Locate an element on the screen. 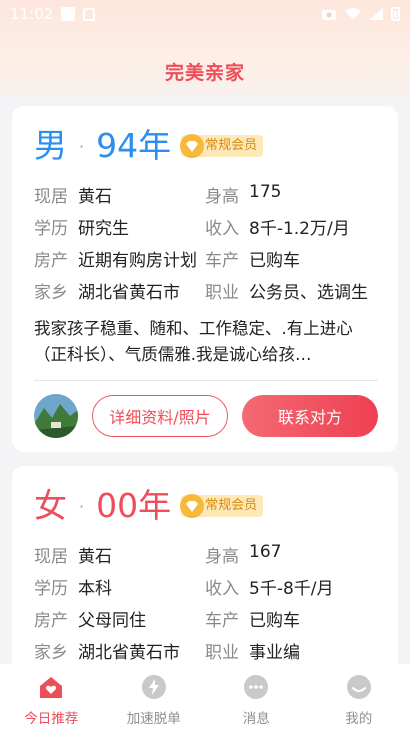  landscape-avatar-image is located at coordinates (56, 416).